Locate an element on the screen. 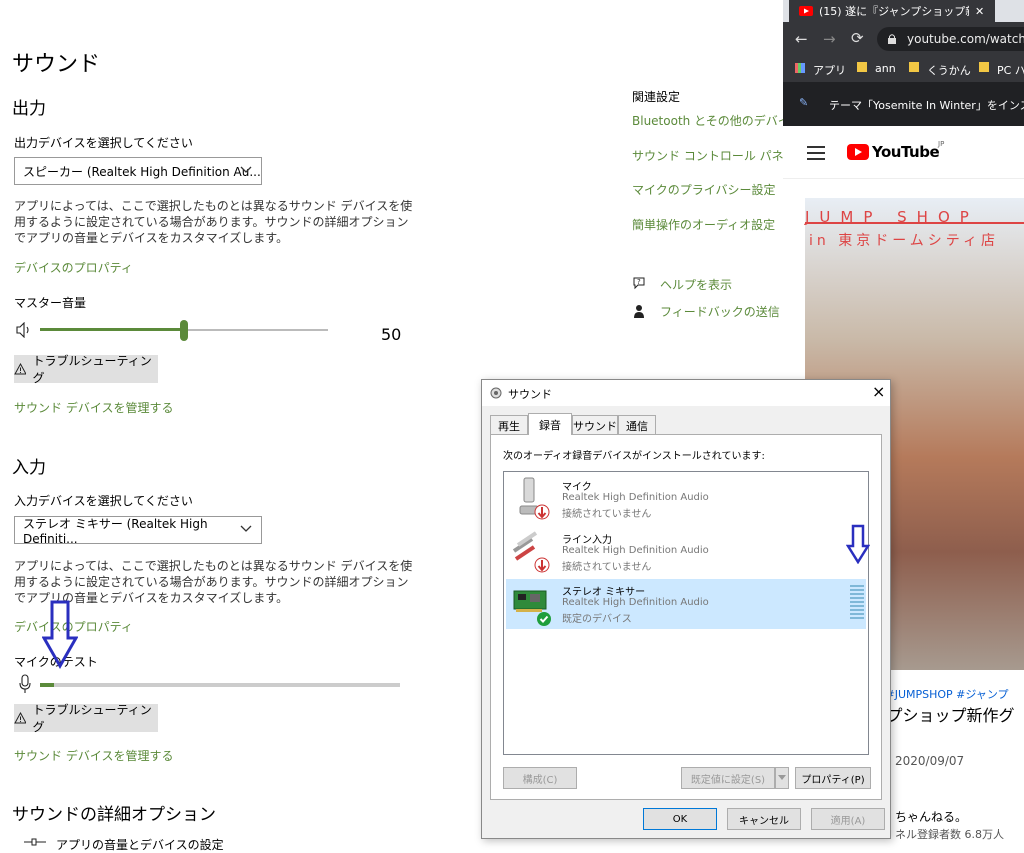 The height and width of the screenshot is (853, 1024). help-icon: ? is located at coordinates (639, 283).